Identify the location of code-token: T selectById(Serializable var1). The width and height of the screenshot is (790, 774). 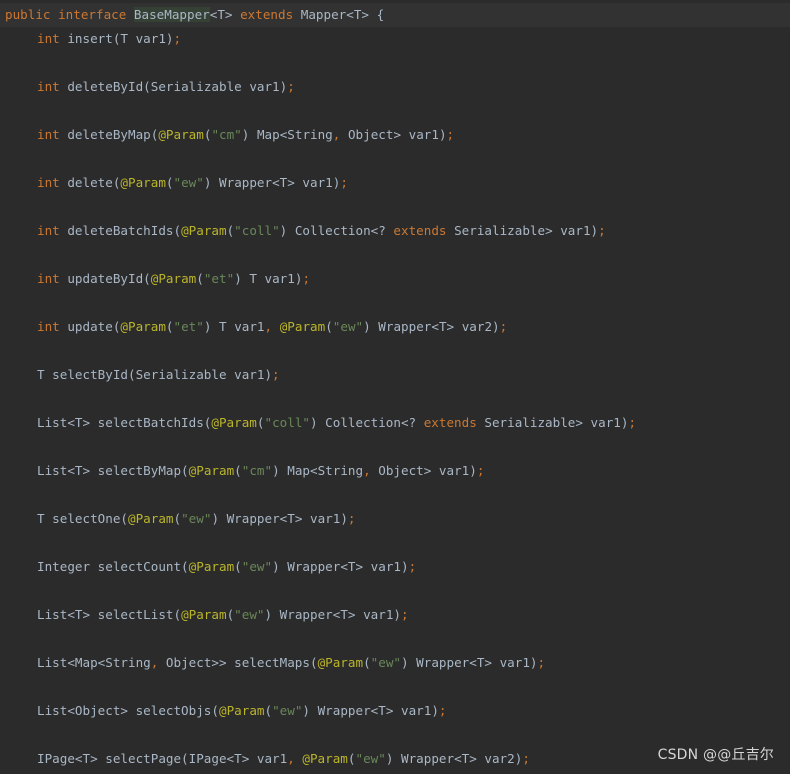
(155, 374).